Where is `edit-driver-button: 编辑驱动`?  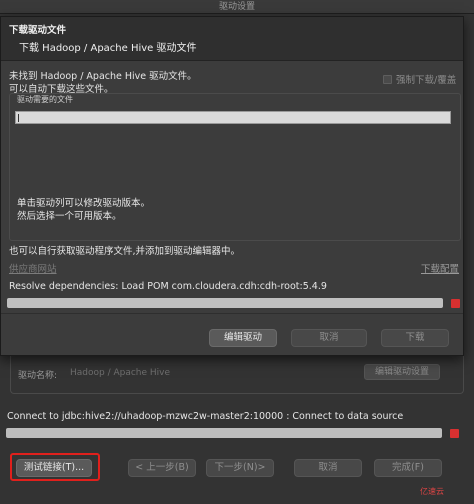 edit-driver-button: 编辑驱动 is located at coordinates (243, 338).